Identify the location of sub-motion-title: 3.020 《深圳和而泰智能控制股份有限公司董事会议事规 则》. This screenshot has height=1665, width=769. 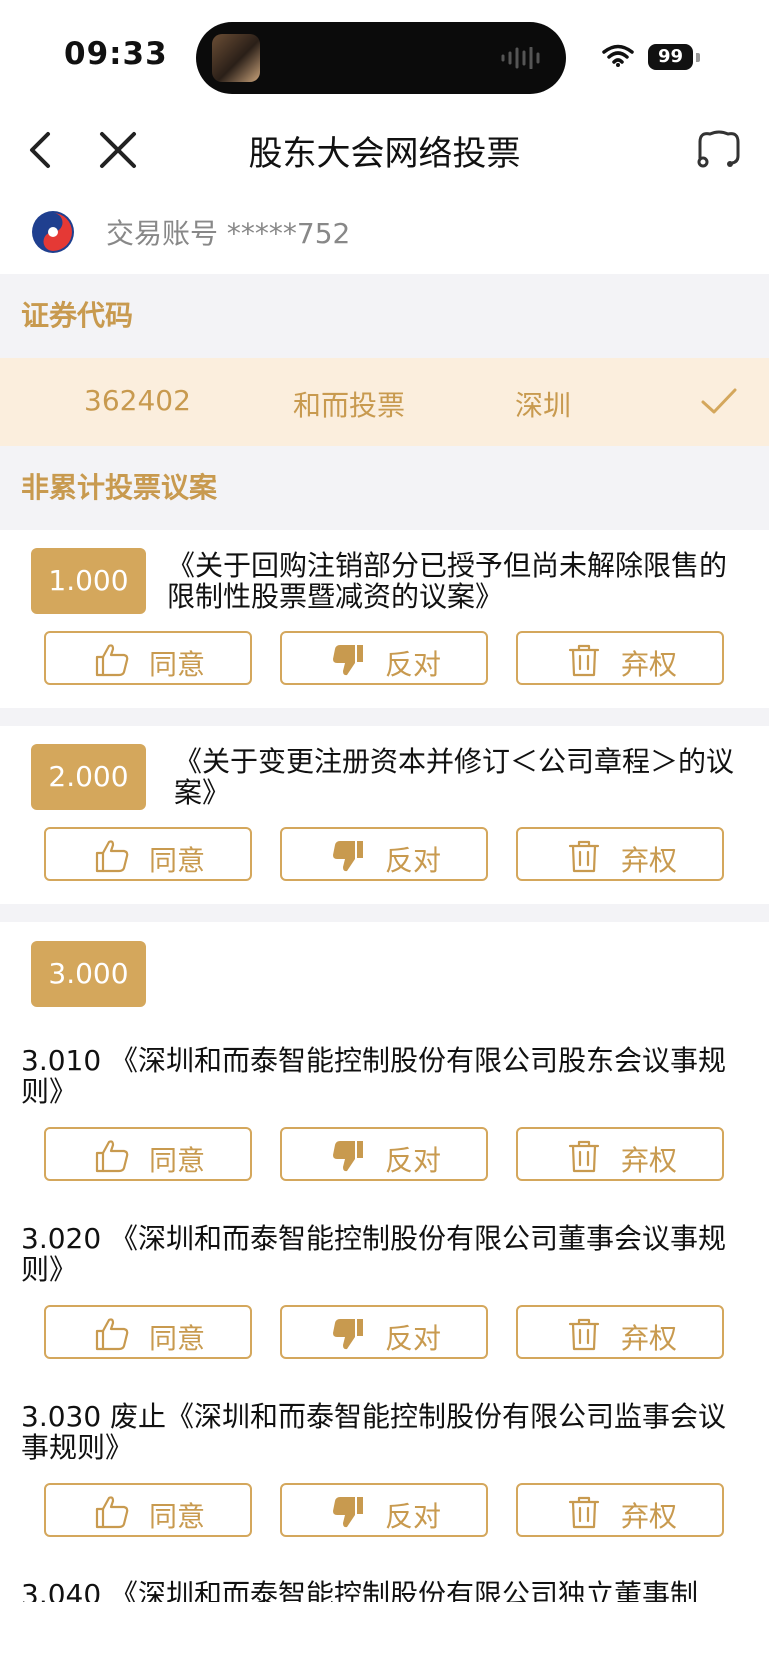
(373, 1254).